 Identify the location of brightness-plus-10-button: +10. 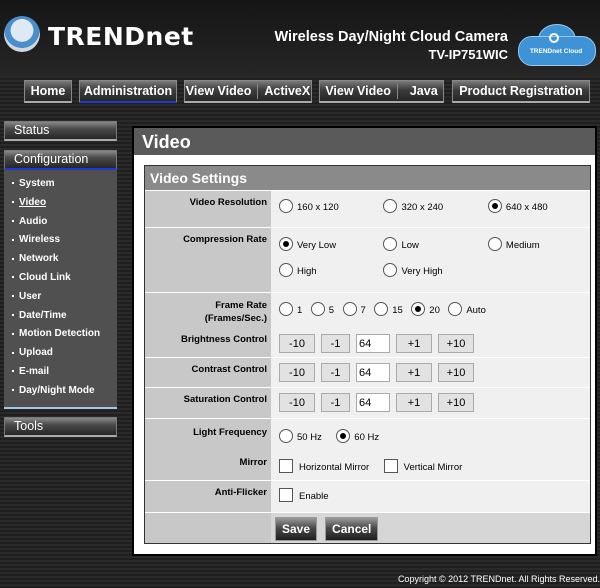
(456, 343).